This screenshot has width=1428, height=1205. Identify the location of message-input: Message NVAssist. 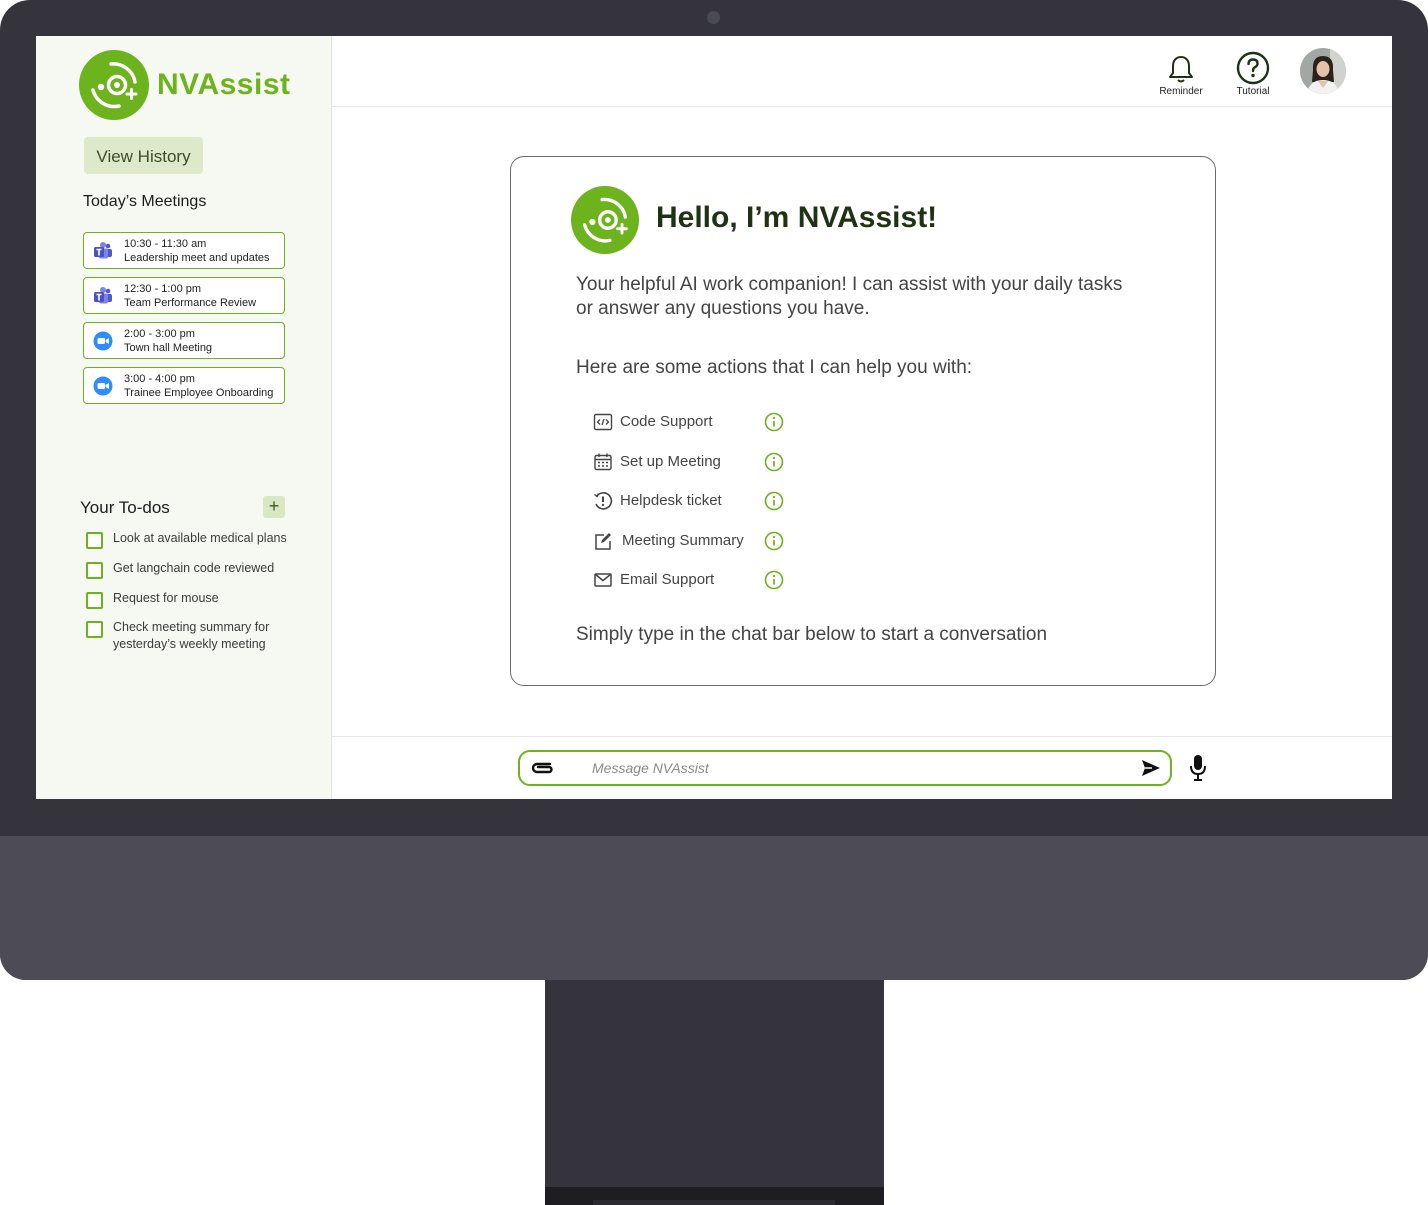
(845, 768).